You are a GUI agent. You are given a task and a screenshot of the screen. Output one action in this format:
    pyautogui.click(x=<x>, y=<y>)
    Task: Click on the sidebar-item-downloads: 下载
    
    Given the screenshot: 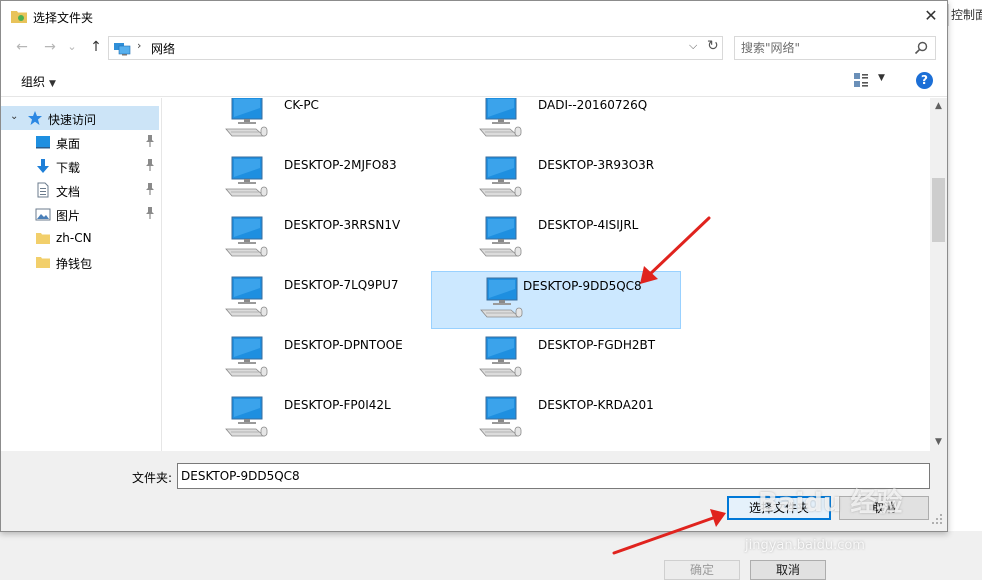 What is the action you would take?
    pyautogui.click(x=80, y=166)
    